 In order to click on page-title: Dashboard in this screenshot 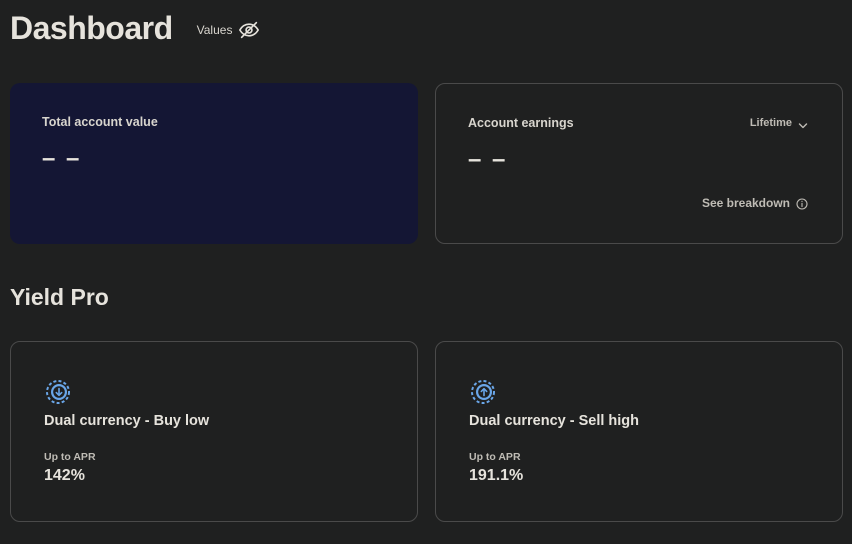, I will do `click(91, 27)`.